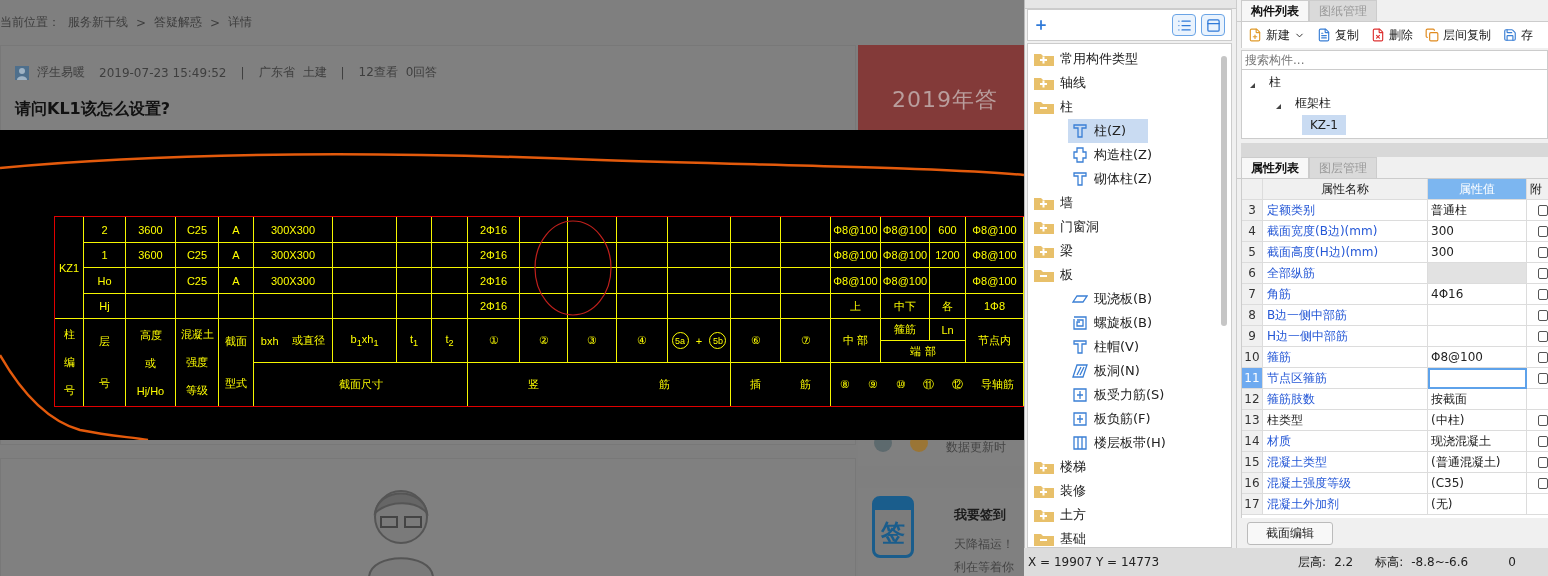 The width and height of the screenshot is (1548, 576). I want to click on row-number: 3, so click(1252, 210).